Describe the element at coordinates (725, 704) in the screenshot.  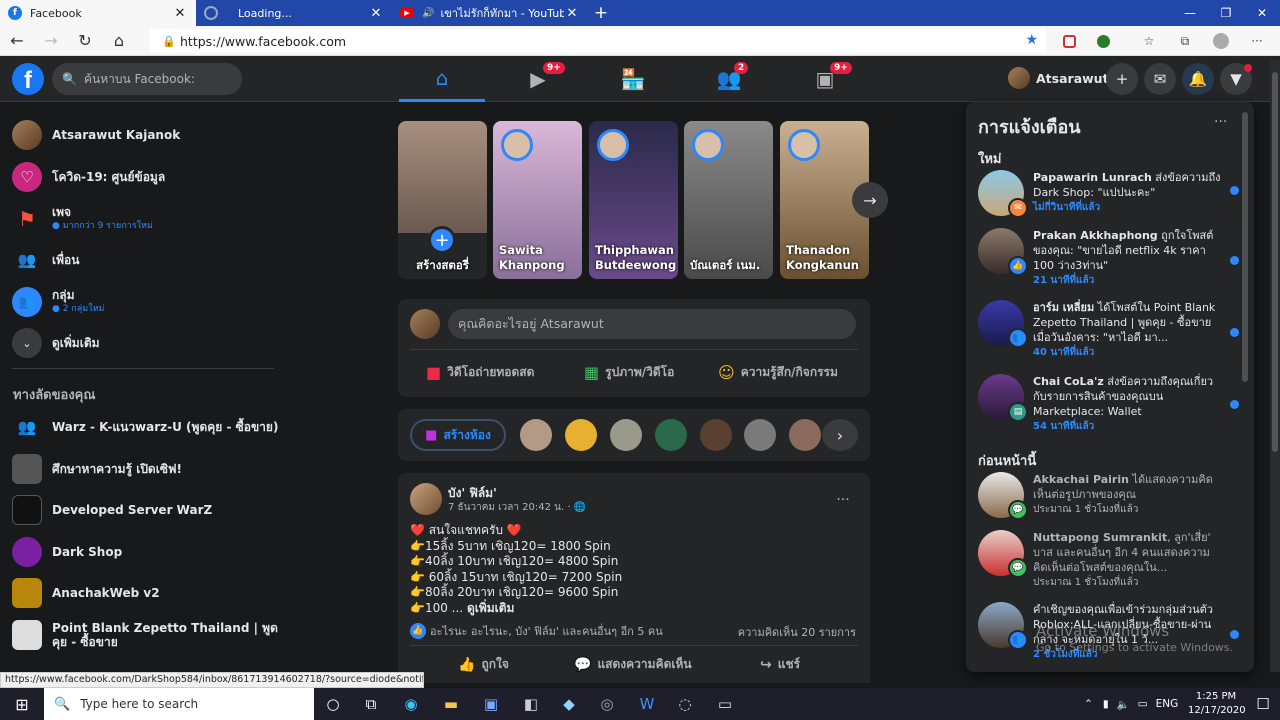
I see `terminal-icon: ▭` at that location.